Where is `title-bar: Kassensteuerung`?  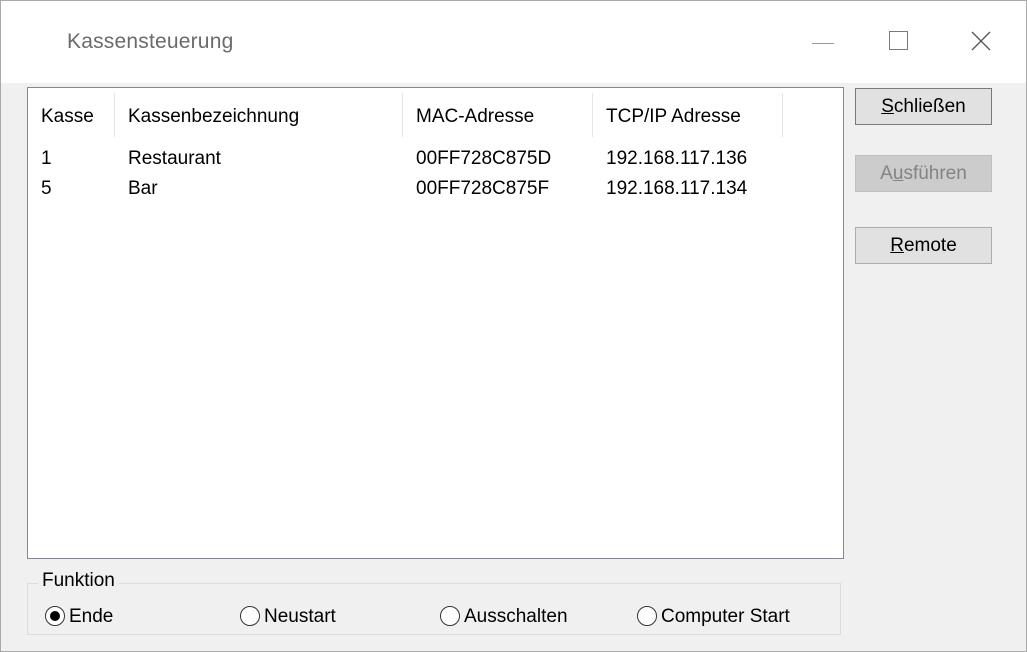
title-bar: Kassensteuerung is located at coordinates (513, 42).